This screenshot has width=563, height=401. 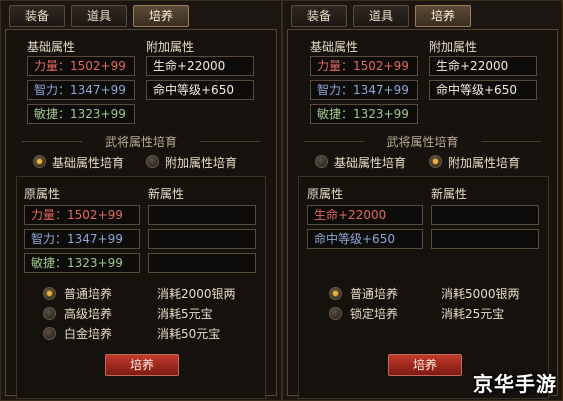 I want to click on train-radio-locked, so click(x=335, y=313).